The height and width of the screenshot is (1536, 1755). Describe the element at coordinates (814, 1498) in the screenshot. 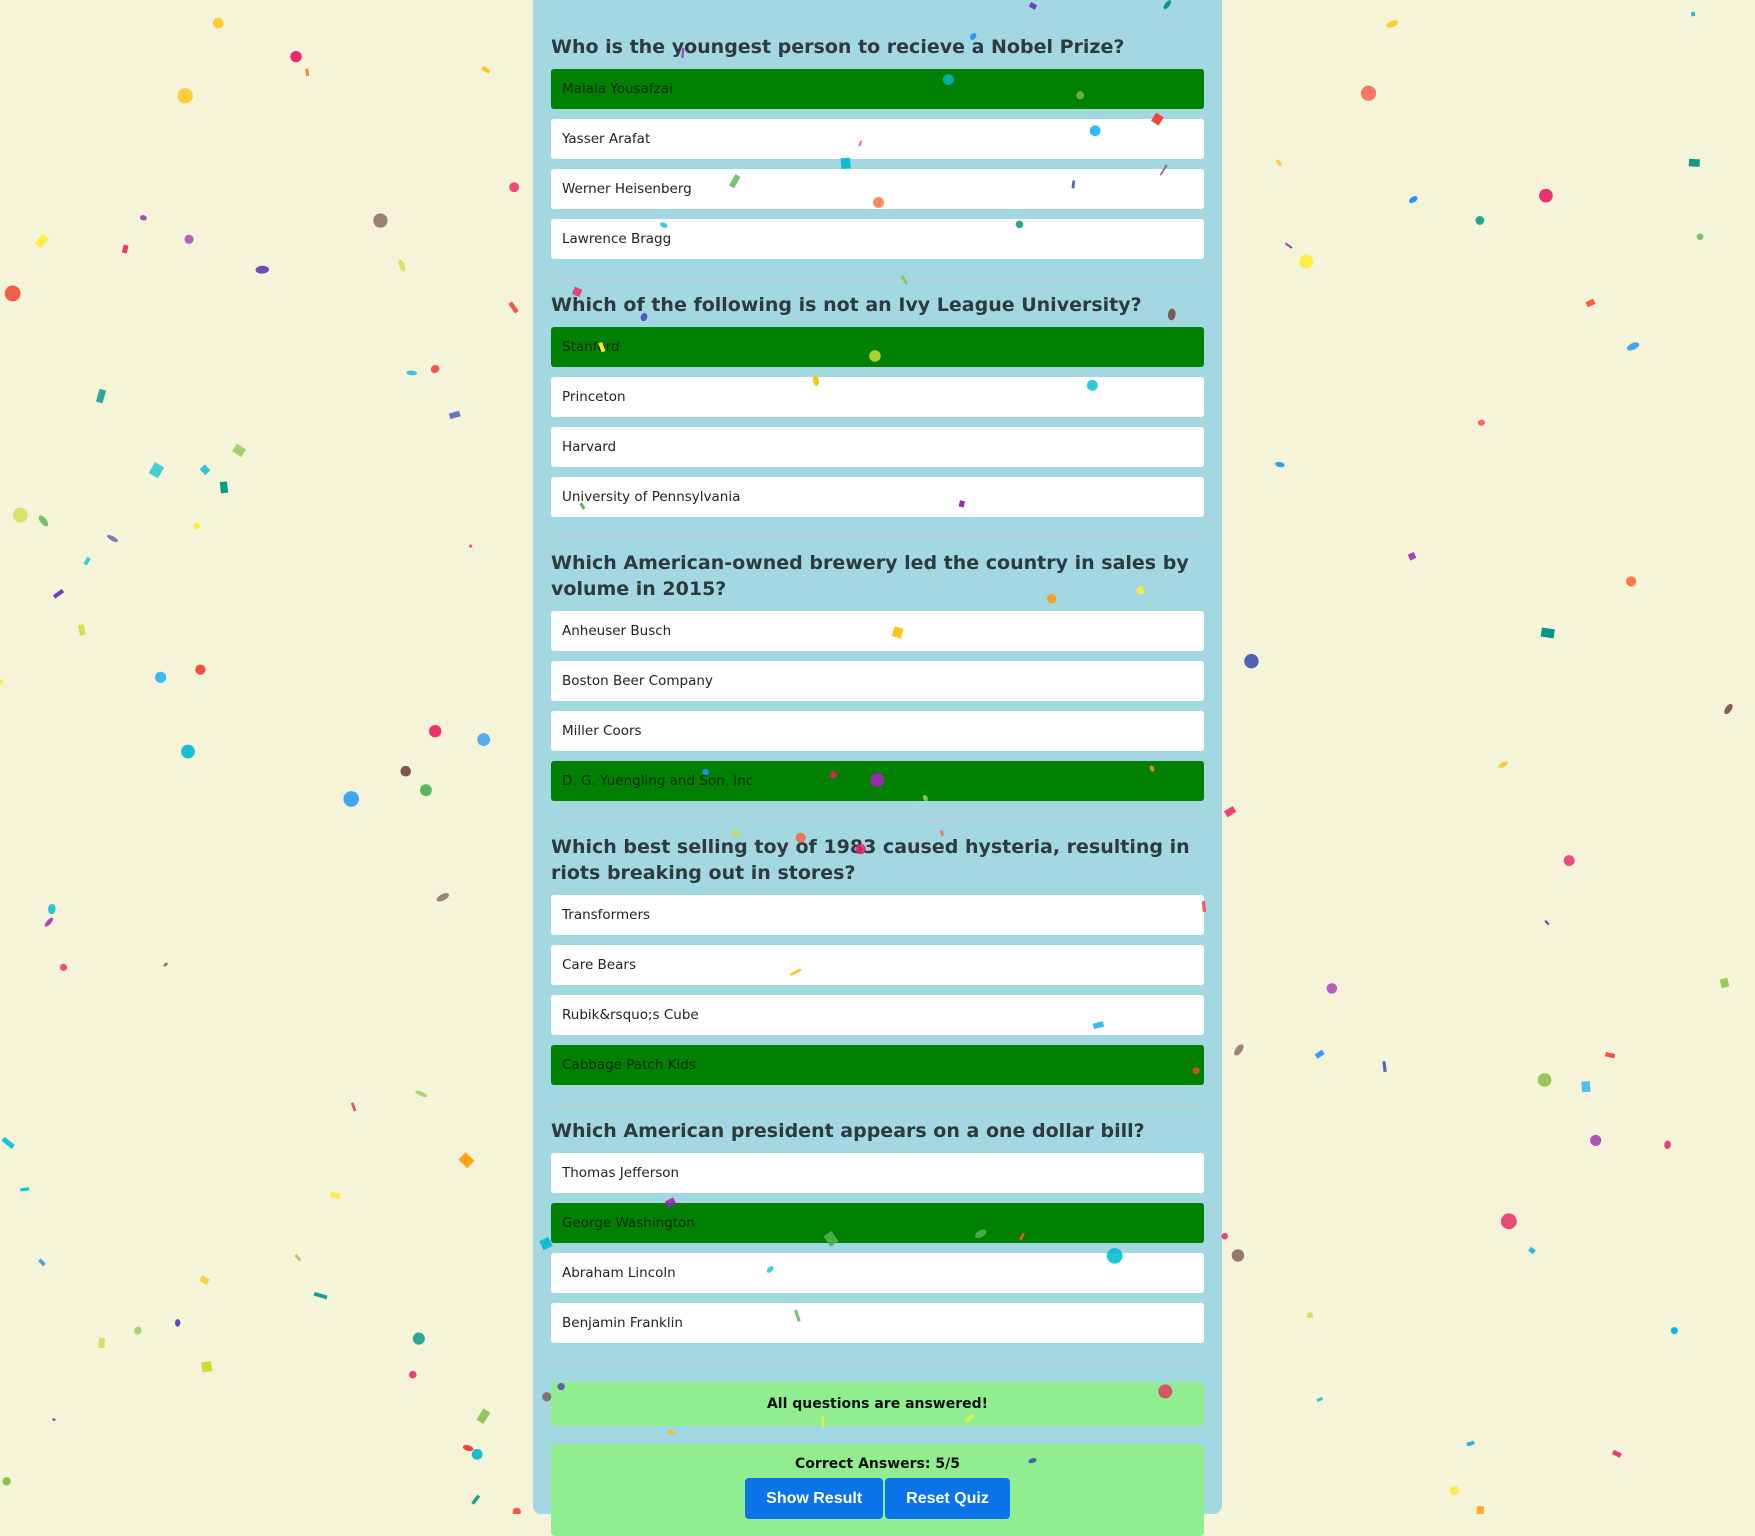

I see `show-result-button: Show Result` at that location.